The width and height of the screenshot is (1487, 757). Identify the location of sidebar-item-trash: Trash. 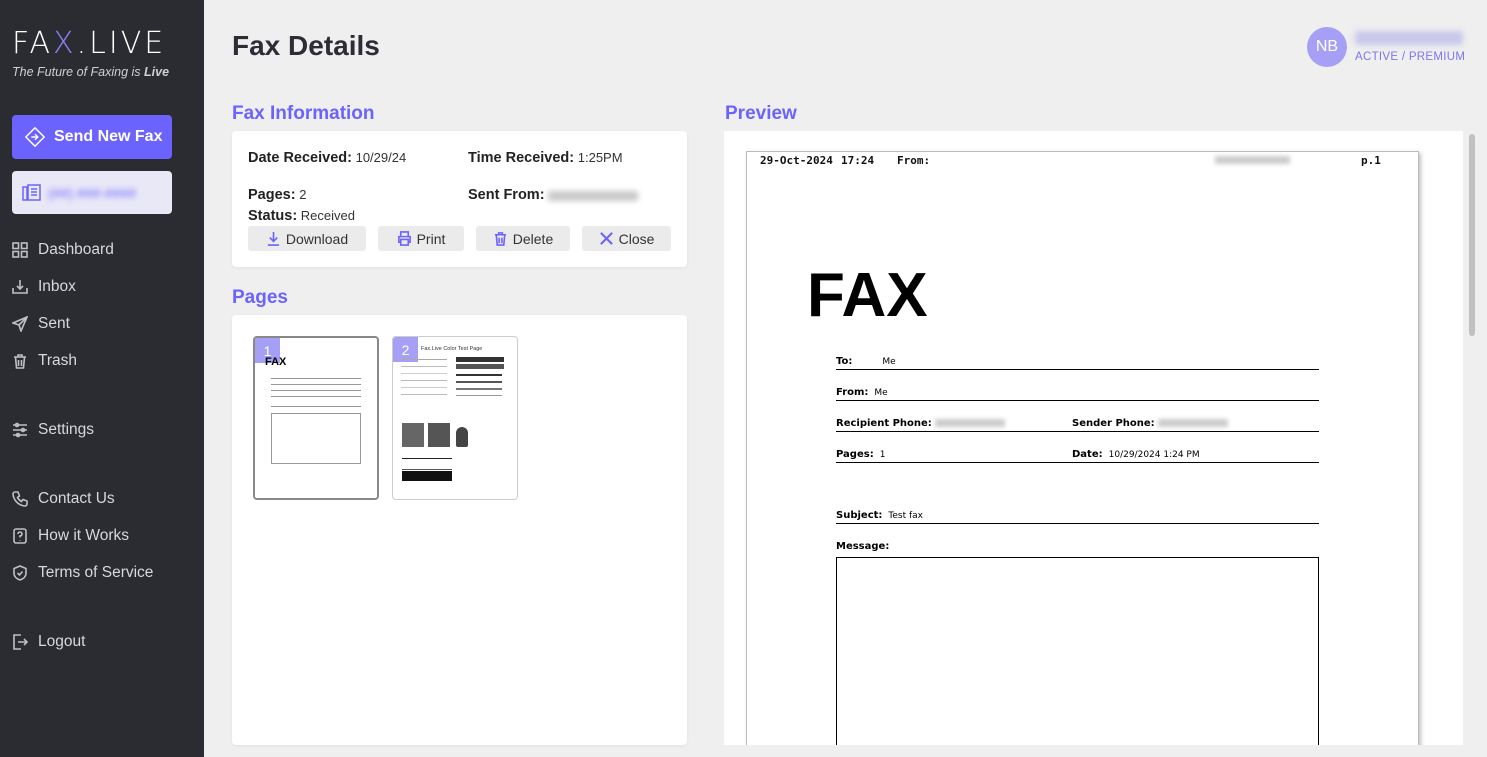
(44, 361).